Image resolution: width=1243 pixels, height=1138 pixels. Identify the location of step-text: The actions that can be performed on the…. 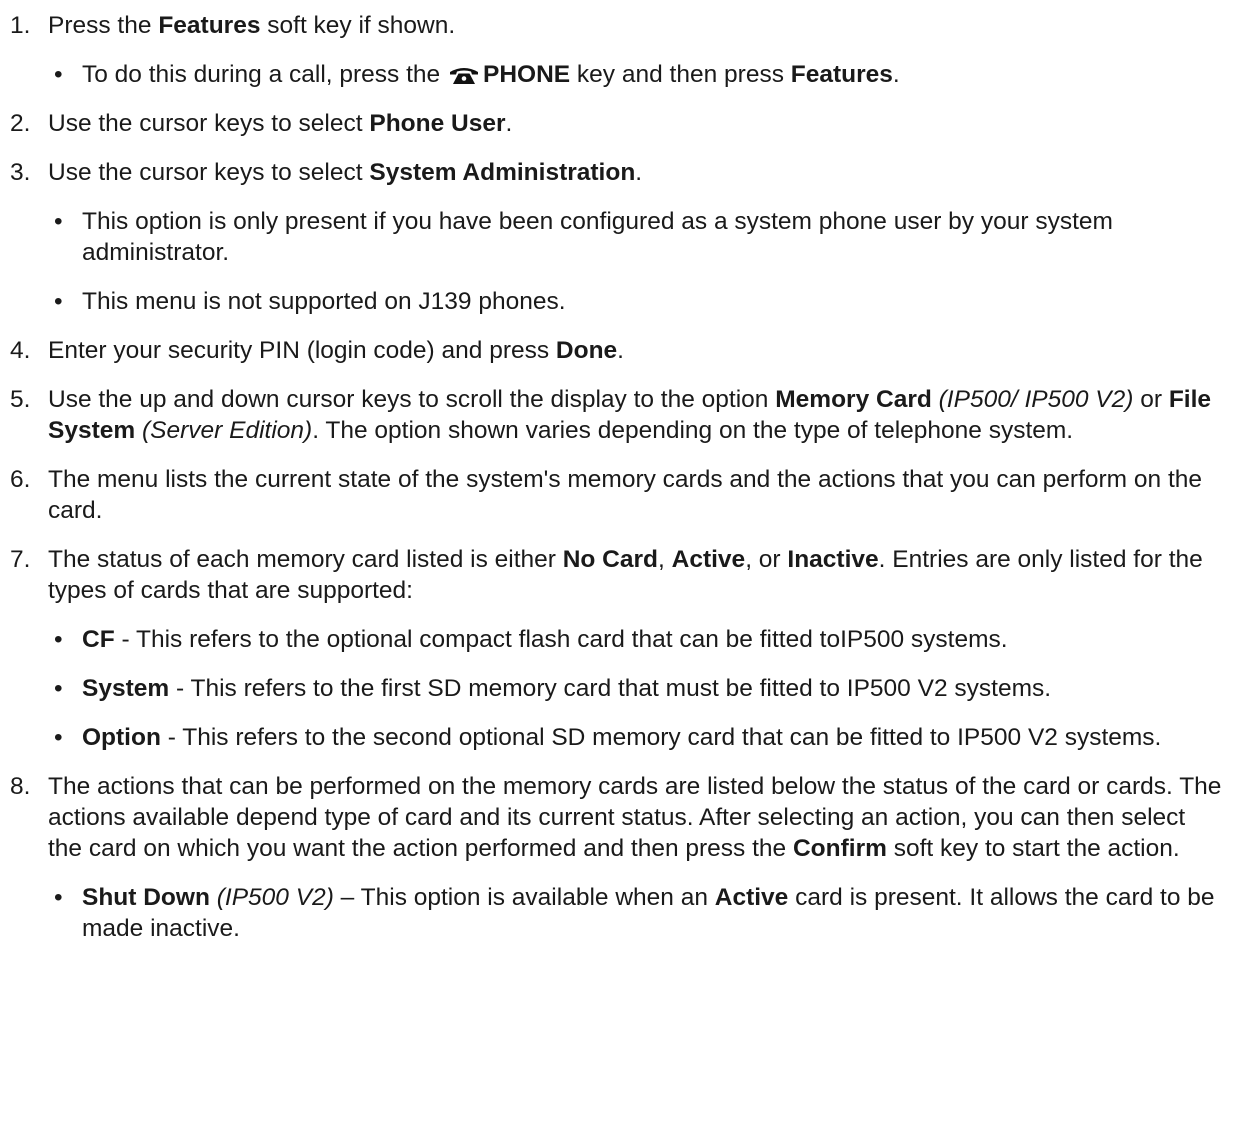
(635, 817).